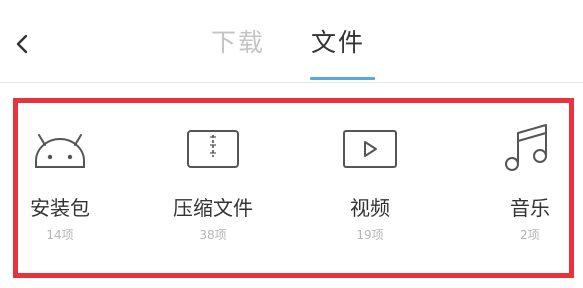  Describe the element at coordinates (338, 43) in the screenshot. I see `tab-files: 文件` at that location.